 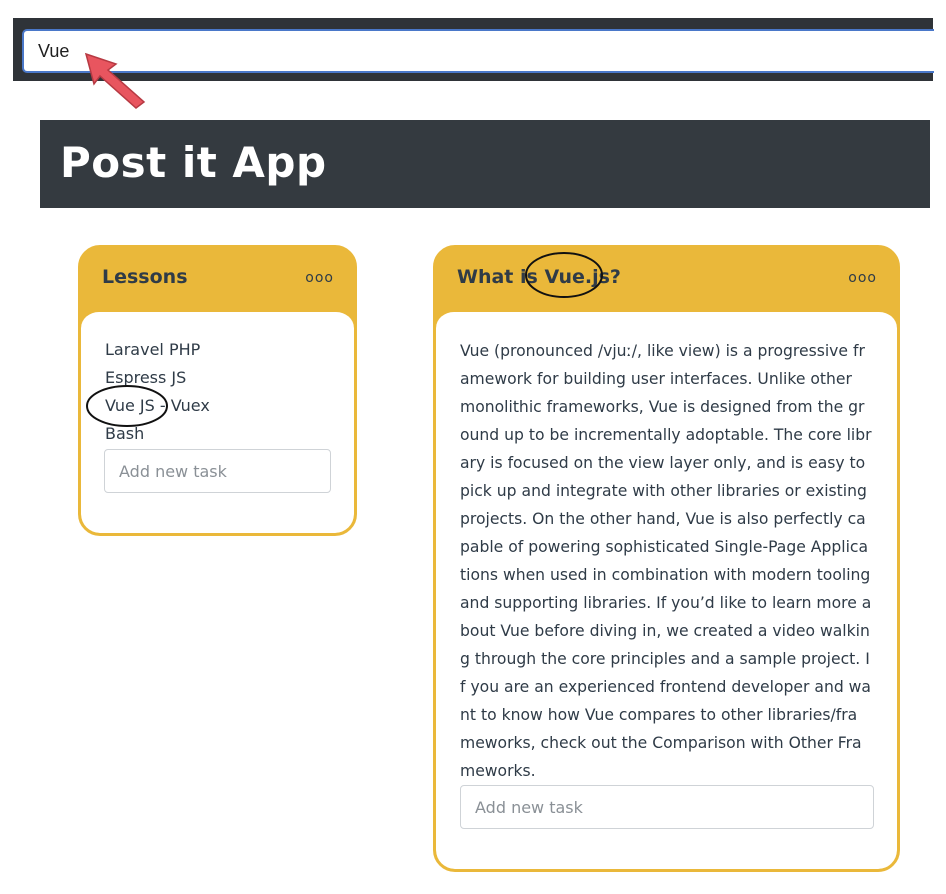 What do you see at coordinates (157, 406) in the screenshot?
I see `task-item: Vue JS - Vuex` at bounding box center [157, 406].